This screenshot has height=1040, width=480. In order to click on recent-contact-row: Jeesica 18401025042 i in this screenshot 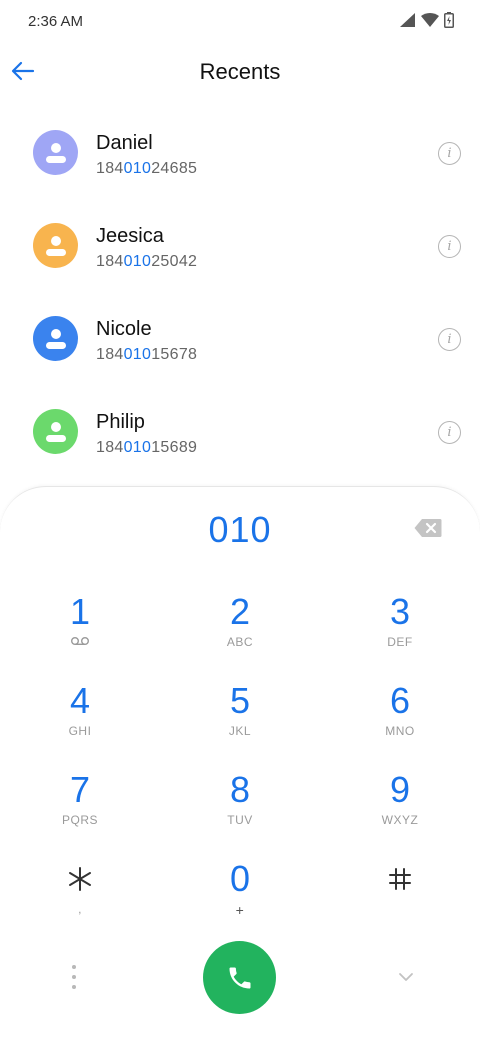, I will do `click(240, 245)`.